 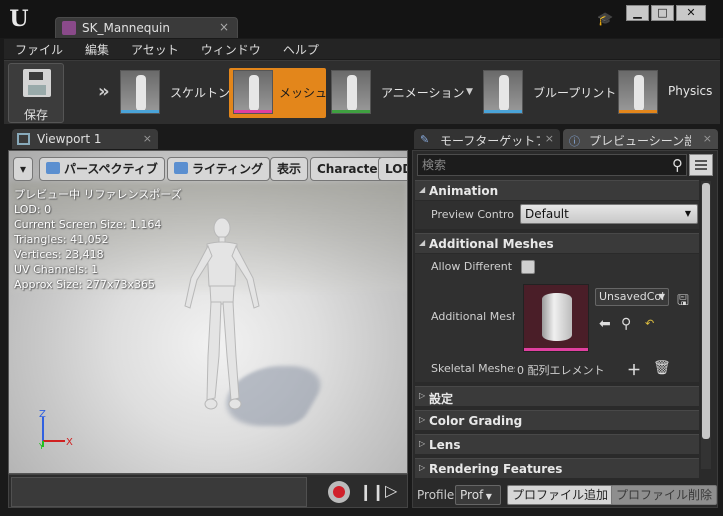 I want to click on chevron-right-icon: », so click(x=104, y=91).